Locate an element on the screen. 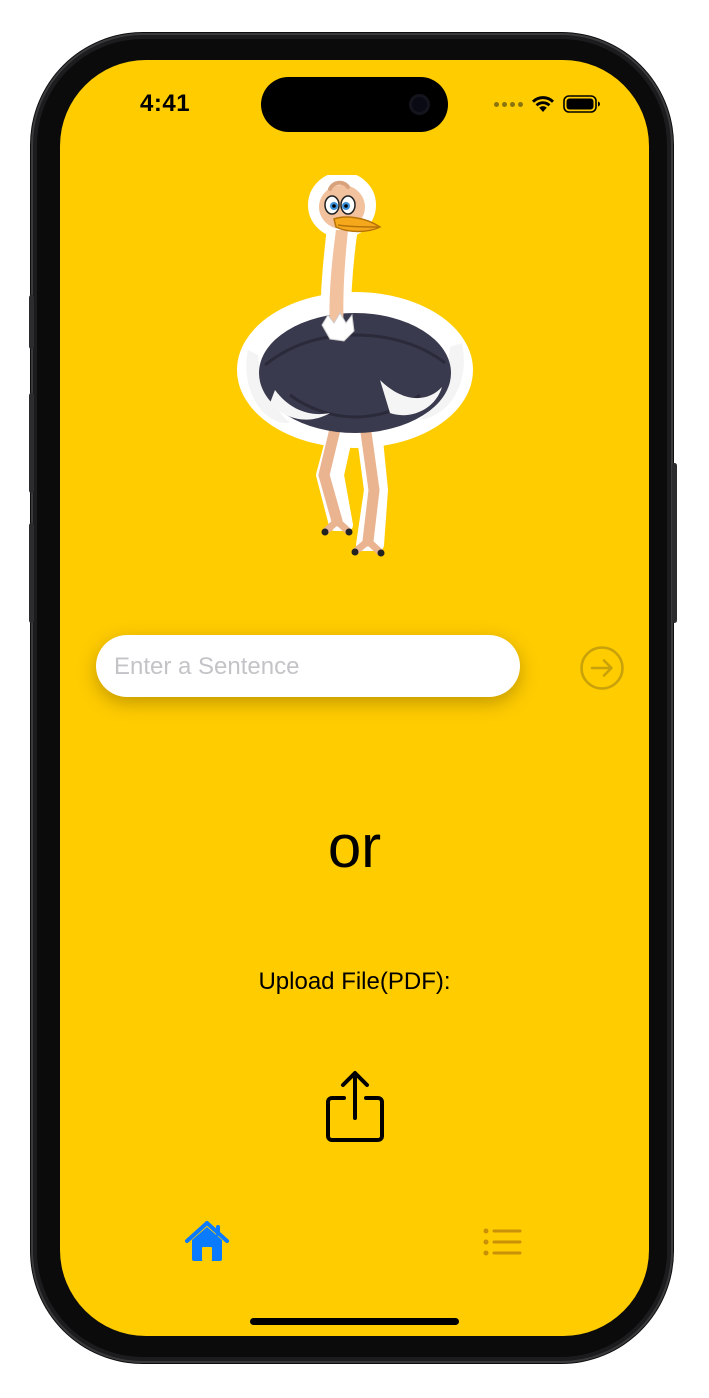 Image resolution: width=709 pixels, height=1398 pixels. arrow-right-circle-icon is located at coordinates (602, 668).